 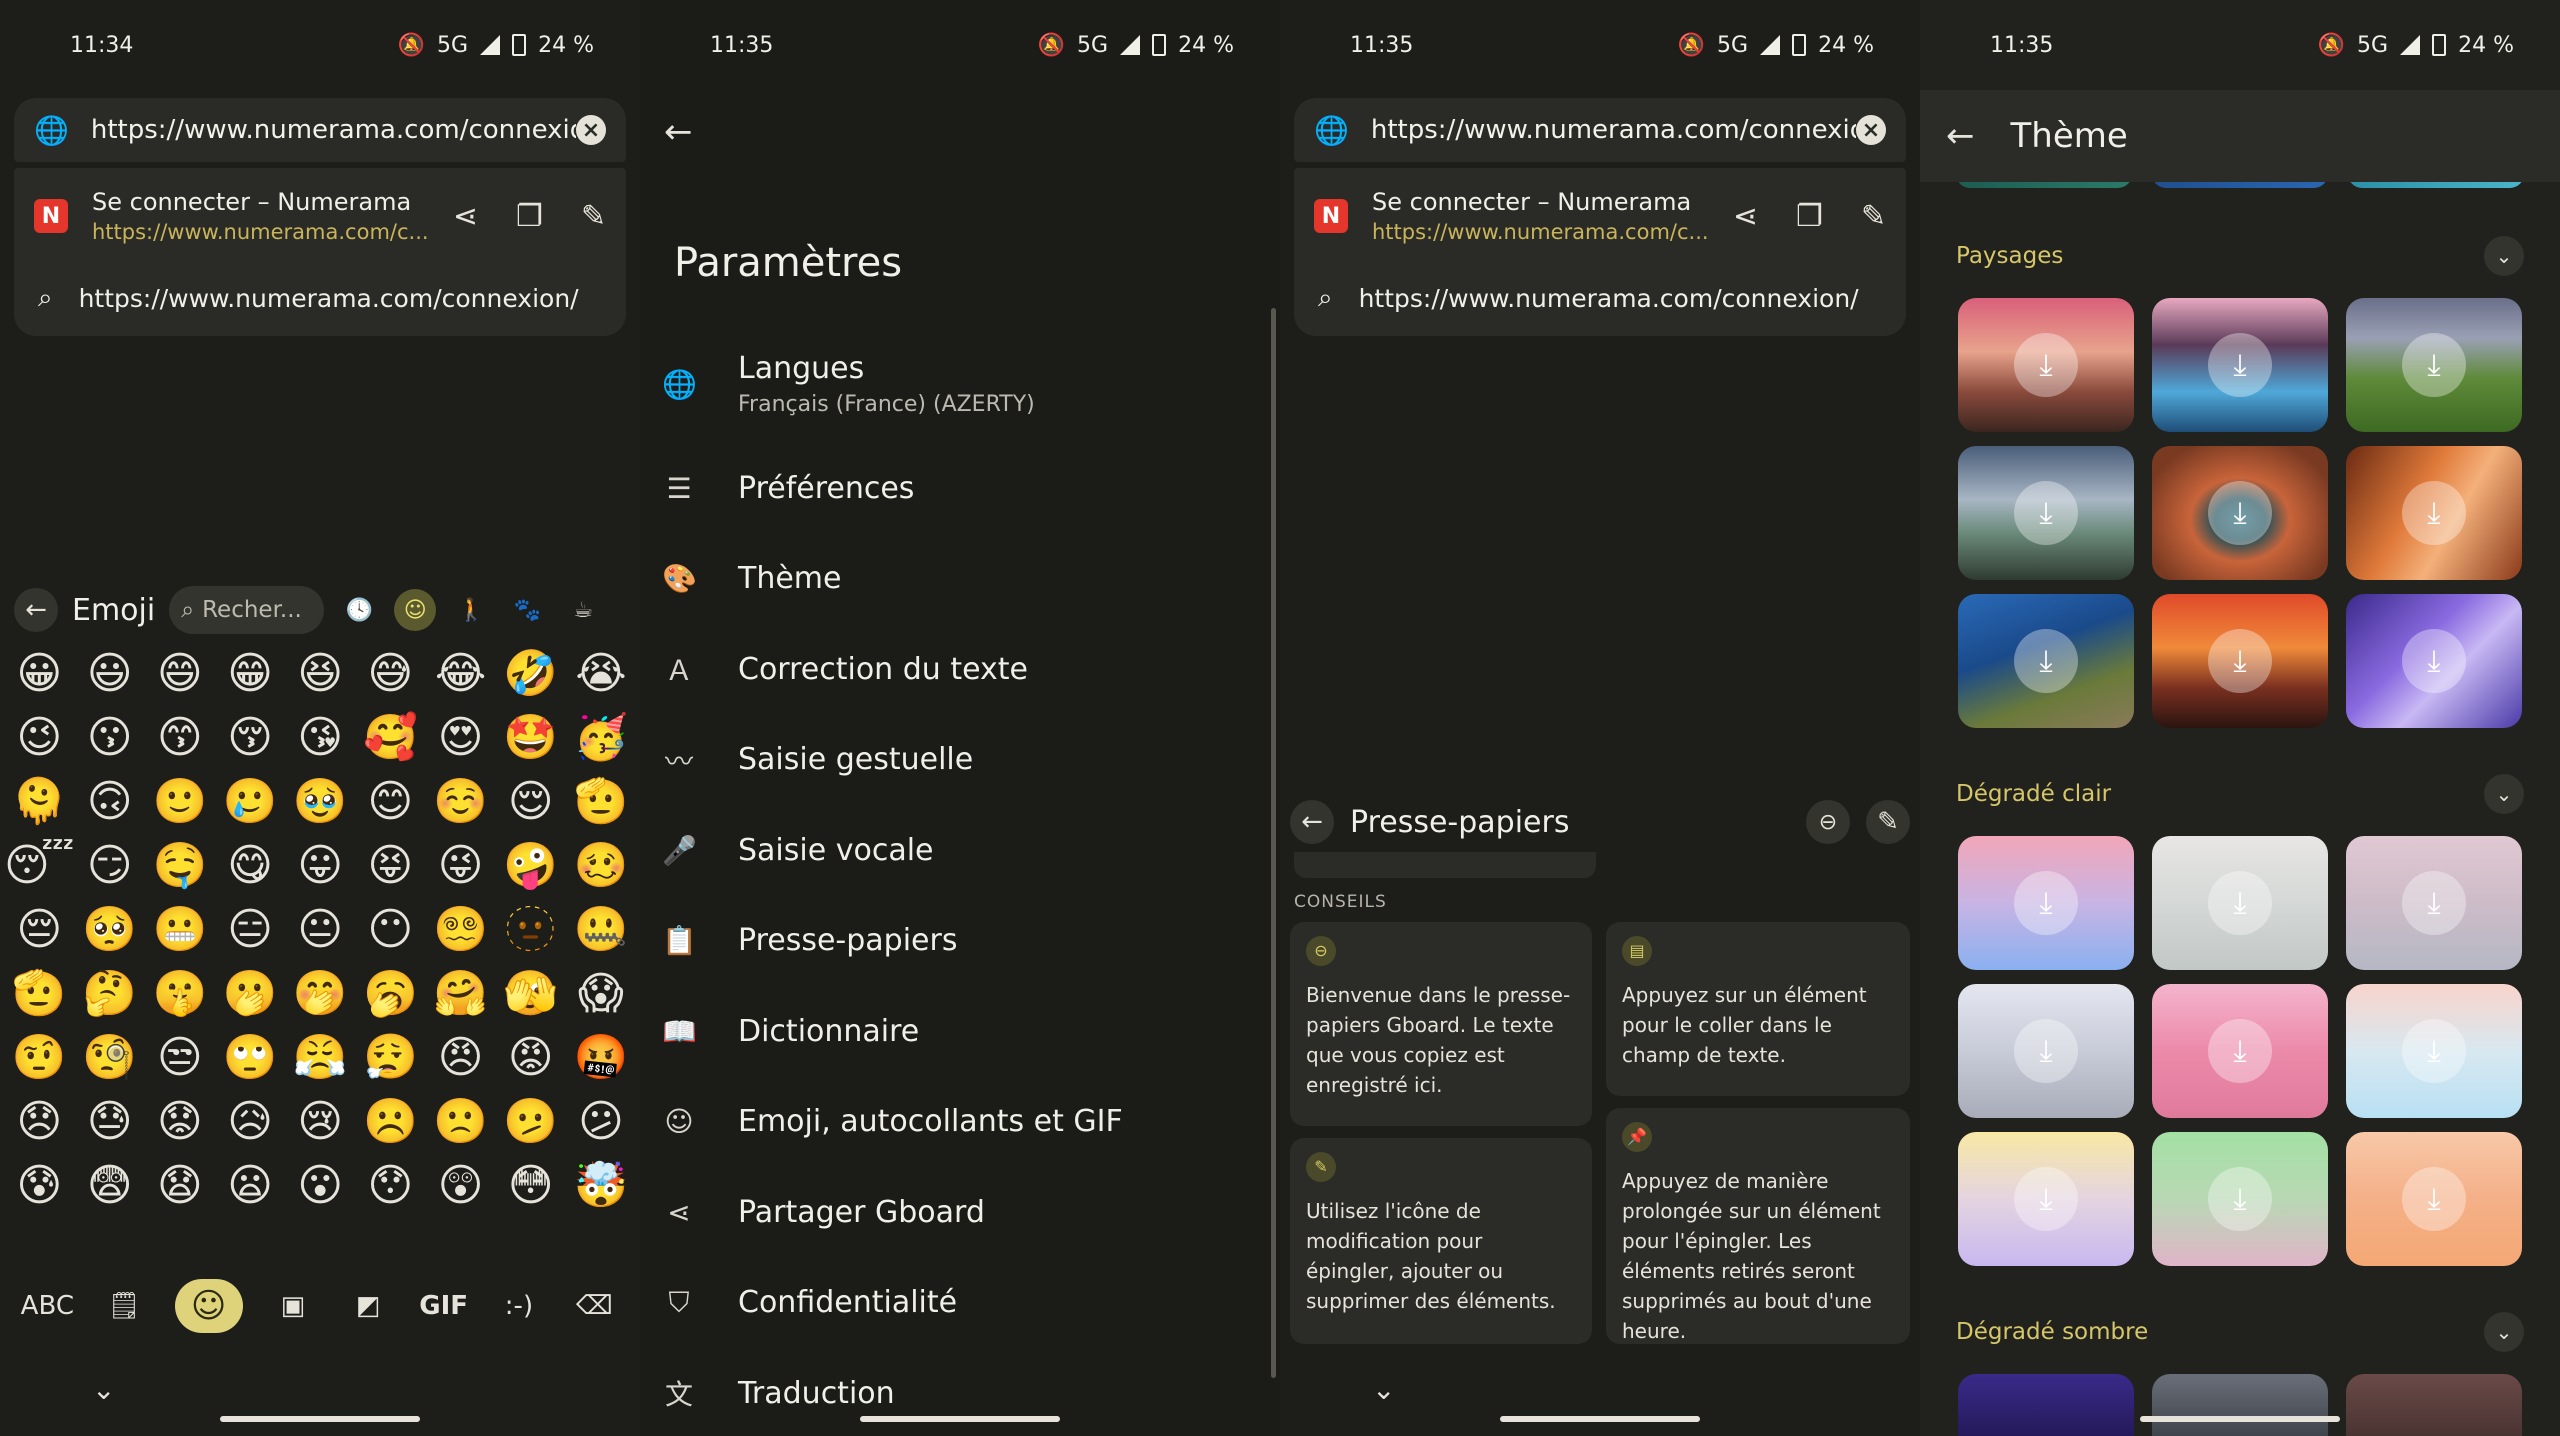 I want to click on clipboard-item-partial, so click(x=1445, y=865).